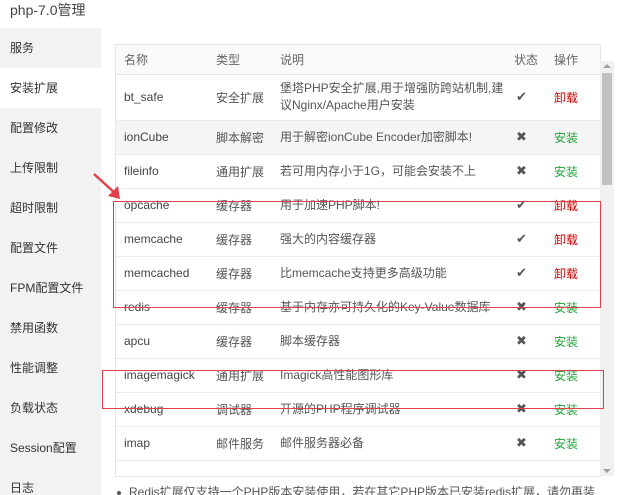 The image size is (637, 495). I want to click on sidebar-item-config-modify: 配置修改, so click(50, 128).